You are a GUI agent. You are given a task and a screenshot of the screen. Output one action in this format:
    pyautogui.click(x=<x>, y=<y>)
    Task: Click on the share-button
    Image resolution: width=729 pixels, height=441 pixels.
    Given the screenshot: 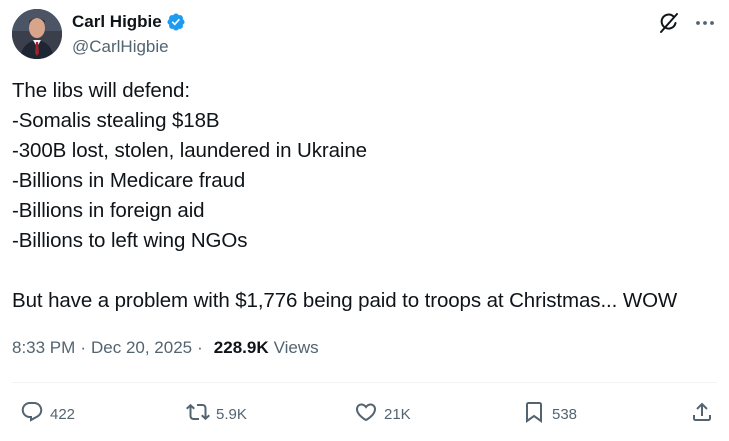 What is the action you would take?
    pyautogui.click(x=702, y=414)
    